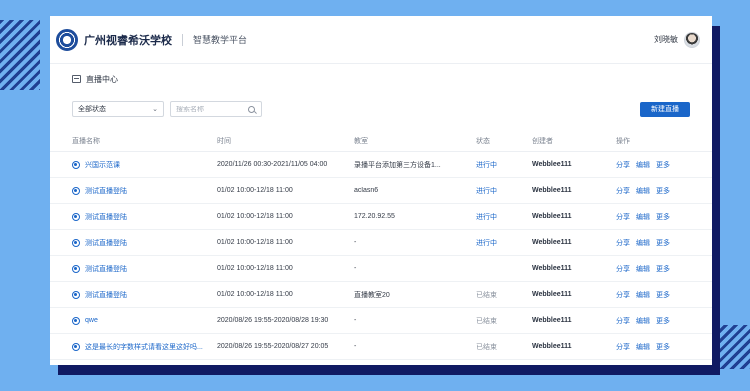 This screenshot has width=750, height=391. I want to click on school-logo-icon, so click(67, 39).